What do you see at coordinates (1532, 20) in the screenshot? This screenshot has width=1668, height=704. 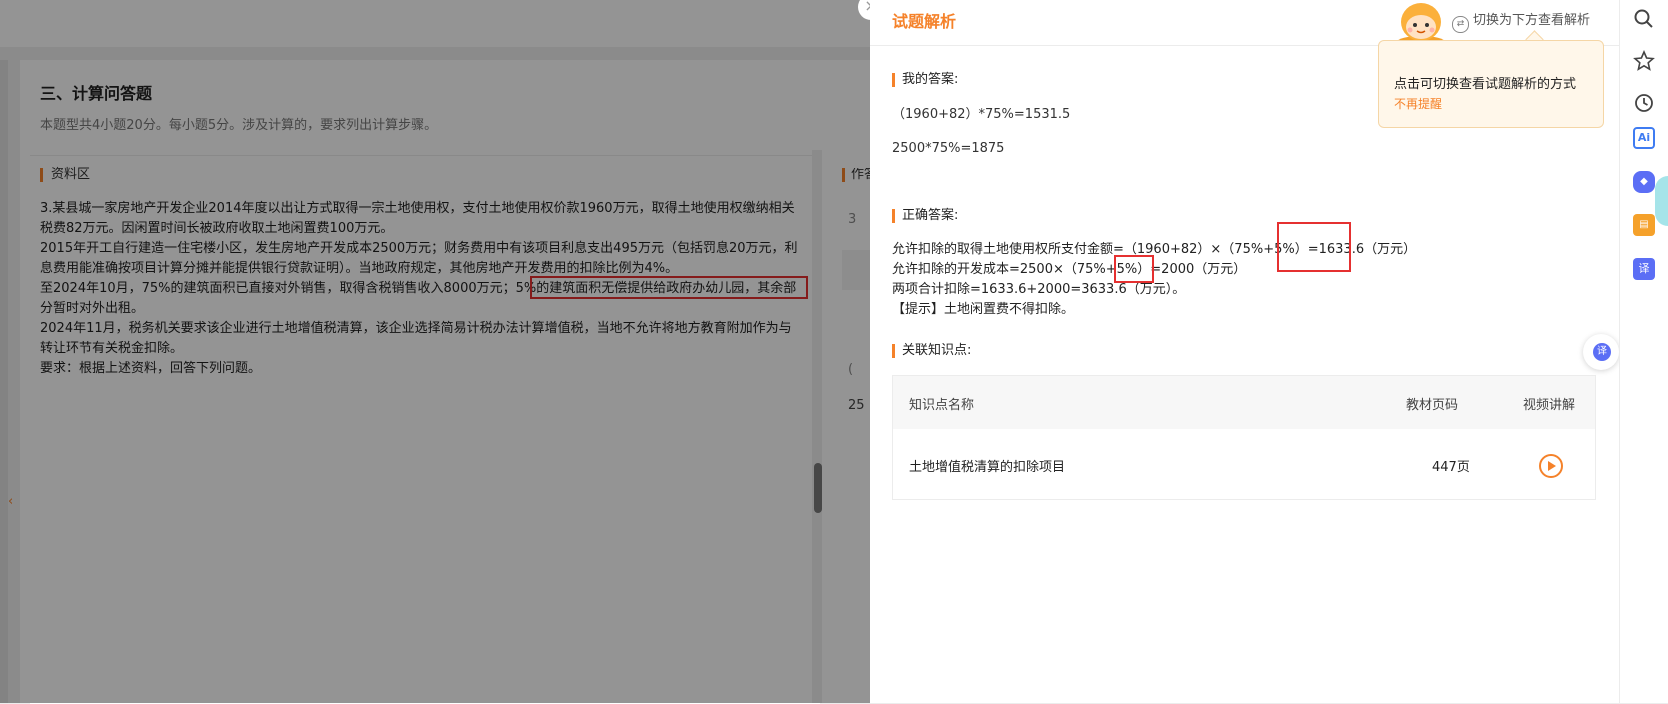 I see `switch-view-label: 切换为下方查看解析` at bounding box center [1532, 20].